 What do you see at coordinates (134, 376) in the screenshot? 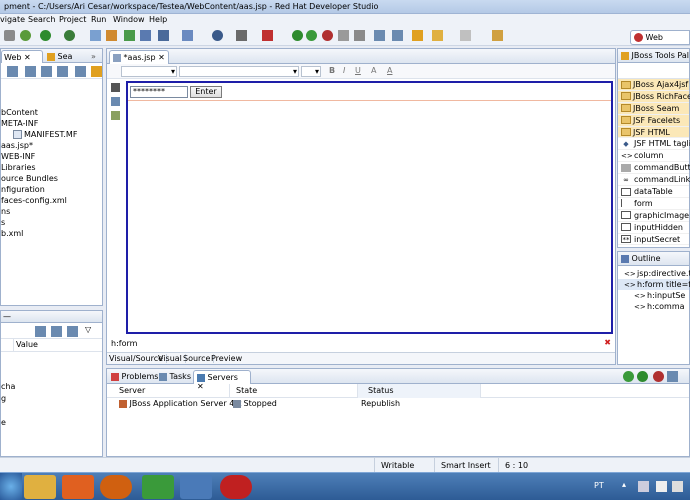
I see `tab-problems: Problems` at bounding box center [134, 376].